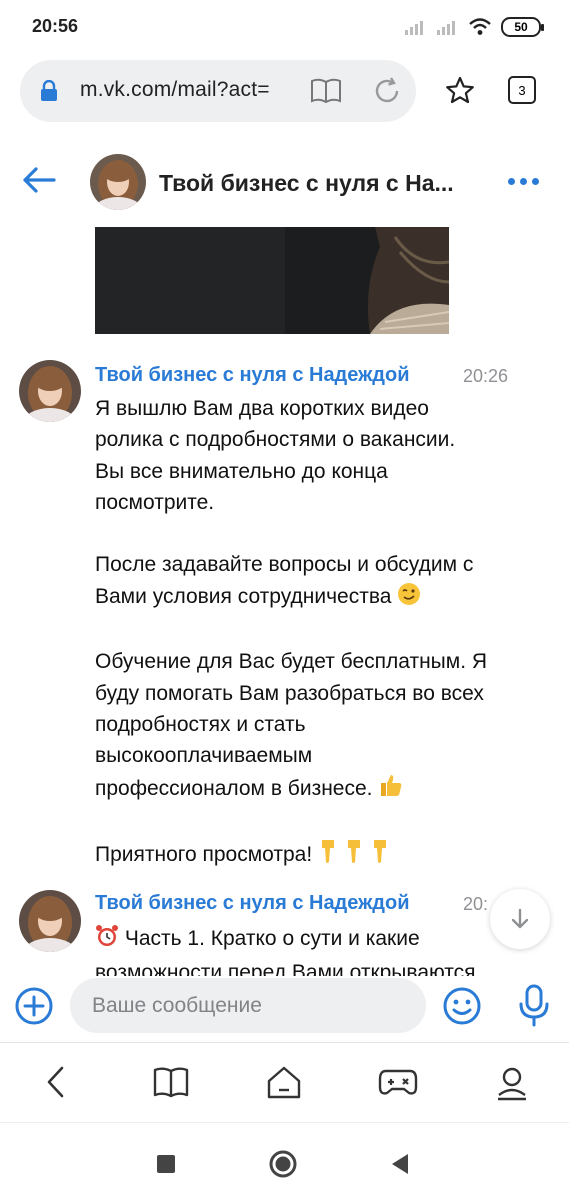 This screenshot has width=569, height=1200. I want to click on home-icon, so click(284, 1083).